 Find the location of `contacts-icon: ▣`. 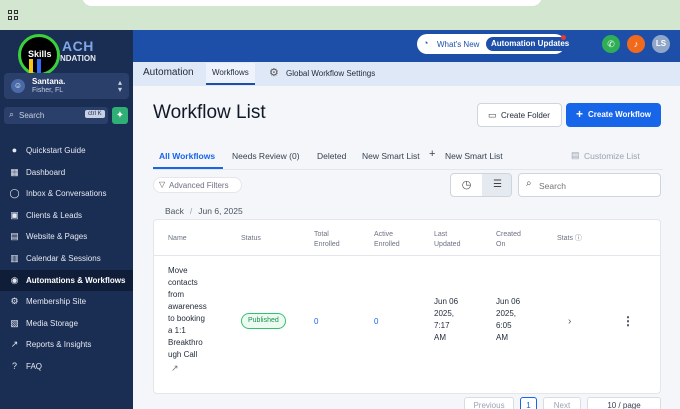

contacts-icon: ▣ is located at coordinates (14, 214).